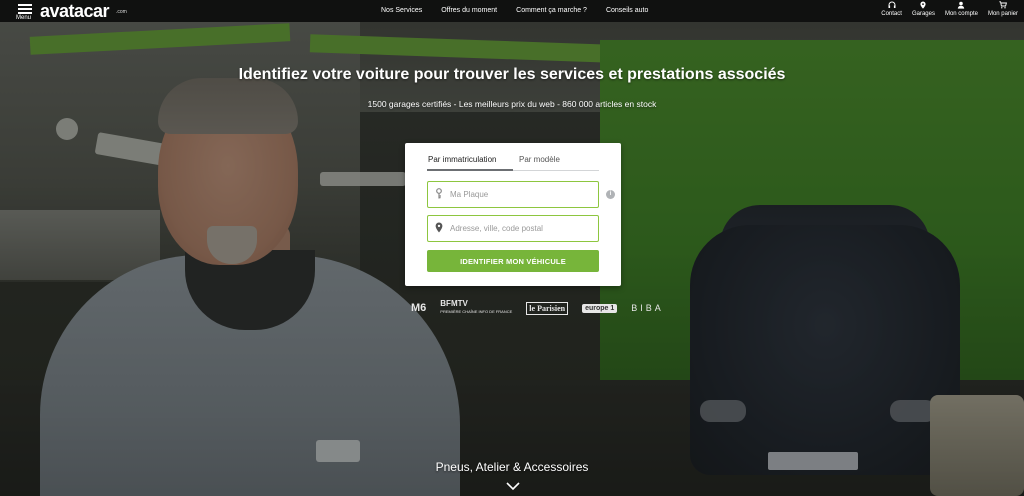 This screenshot has height=496, width=1024. What do you see at coordinates (470, 162) in the screenshot?
I see `tab-par-immatriculation: Par immatriculation` at bounding box center [470, 162].